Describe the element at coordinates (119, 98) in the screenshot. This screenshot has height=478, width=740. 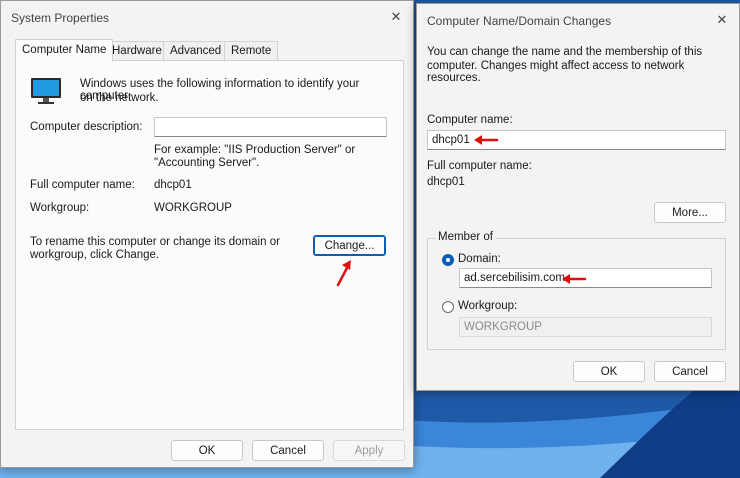
I see `intro-text-line2: on the network.` at that location.